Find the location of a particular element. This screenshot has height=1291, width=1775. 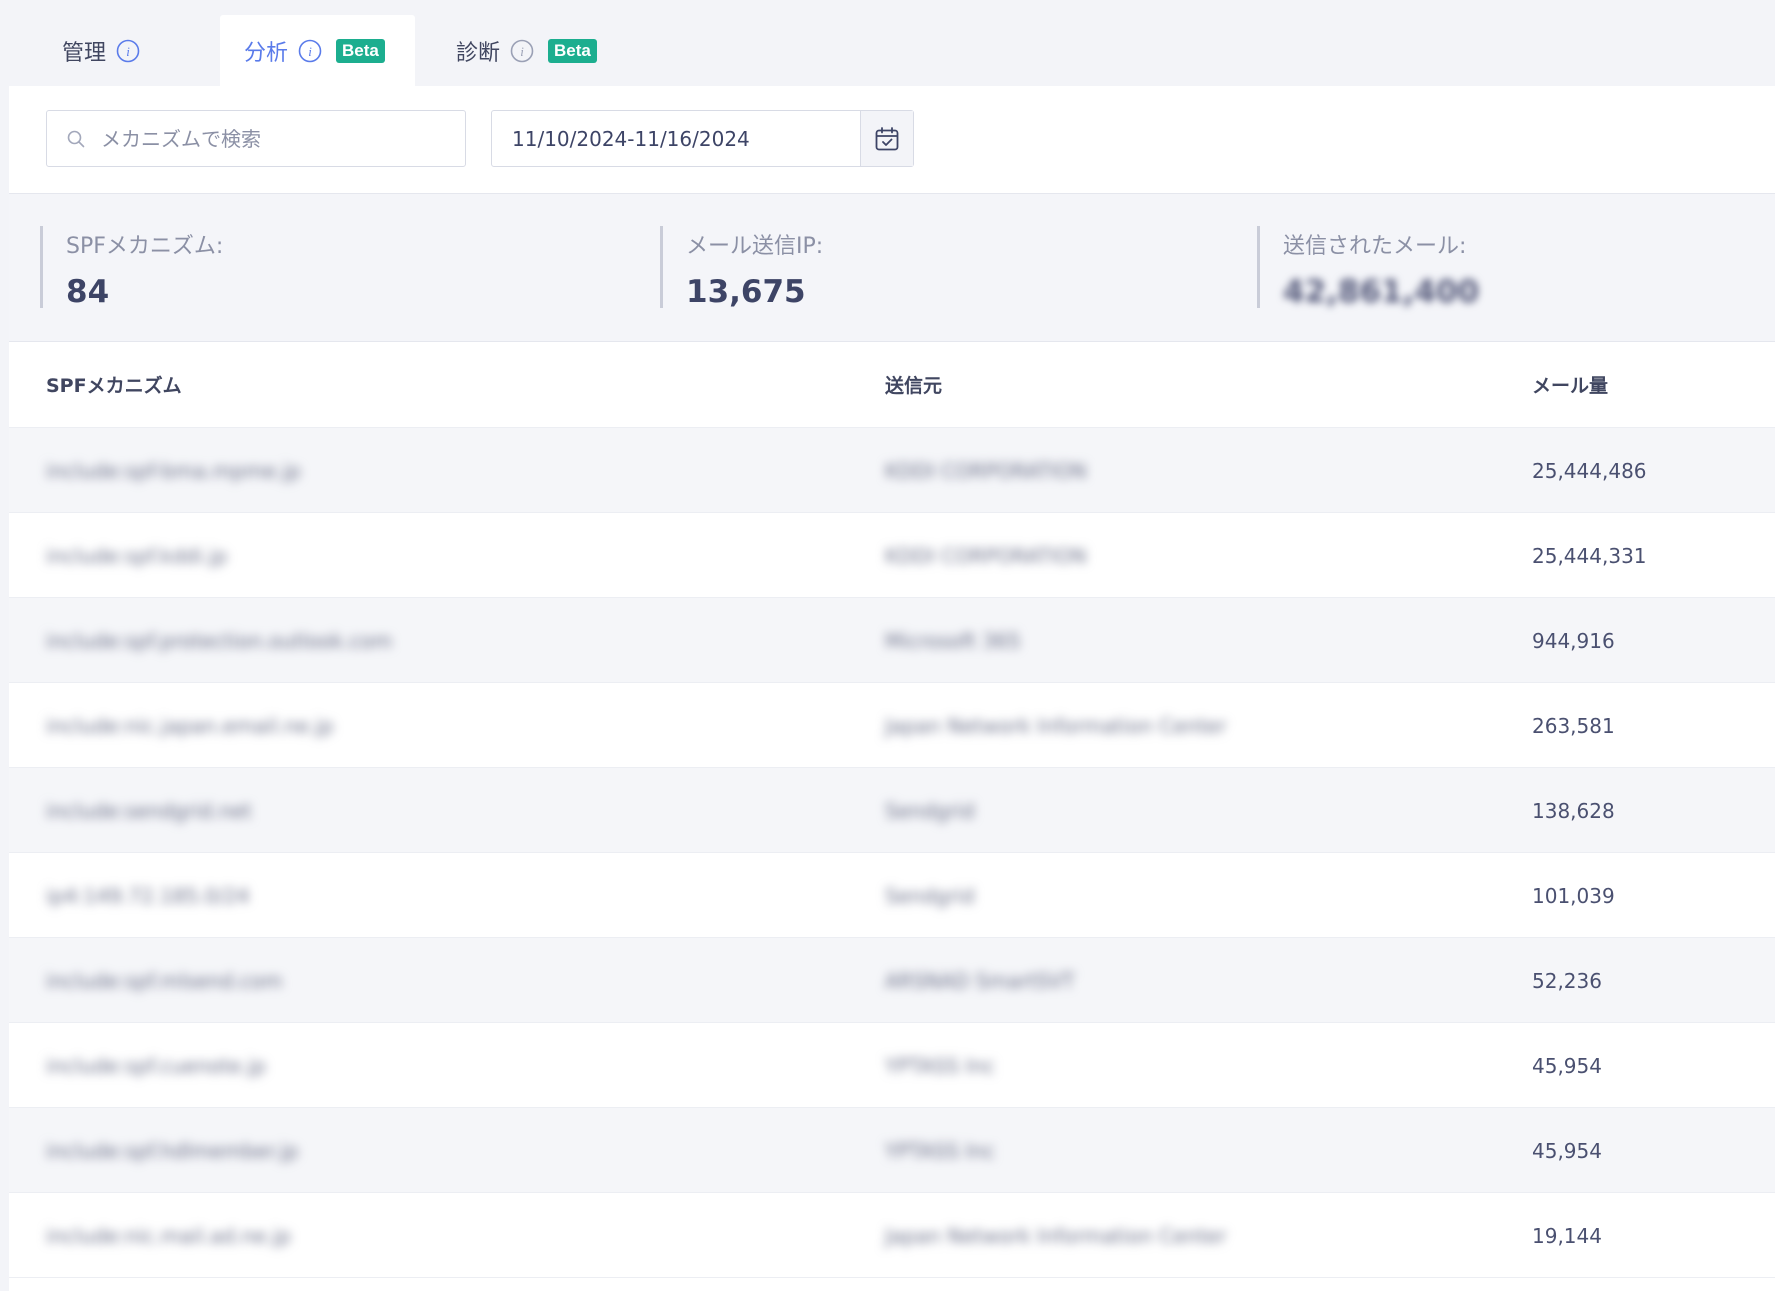

search-input is located at coordinates (266, 138).